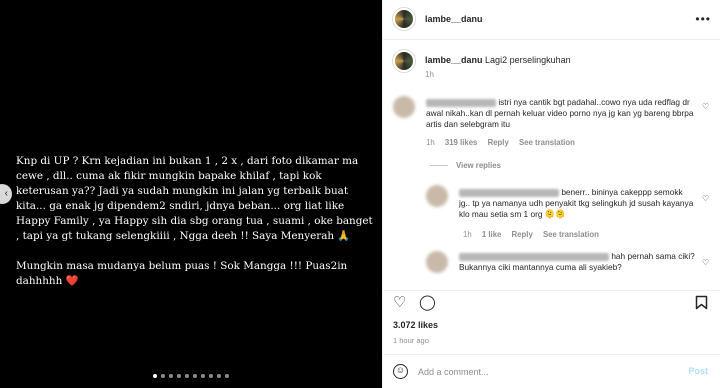 This screenshot has width=720, height=388. I want to click on caption-avatar, so click(404, 61).